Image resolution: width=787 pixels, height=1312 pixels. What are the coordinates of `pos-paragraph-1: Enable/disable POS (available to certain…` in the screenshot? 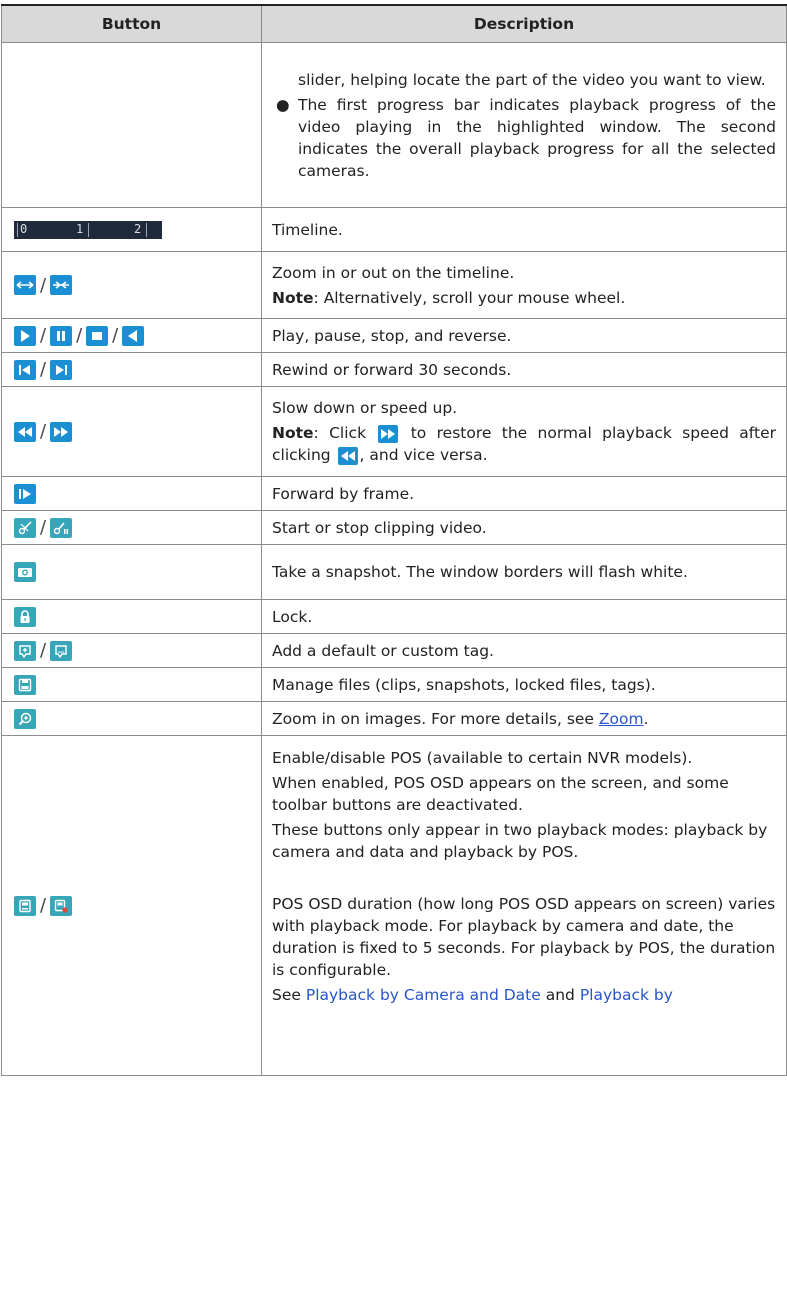 It's located at (482, 758).